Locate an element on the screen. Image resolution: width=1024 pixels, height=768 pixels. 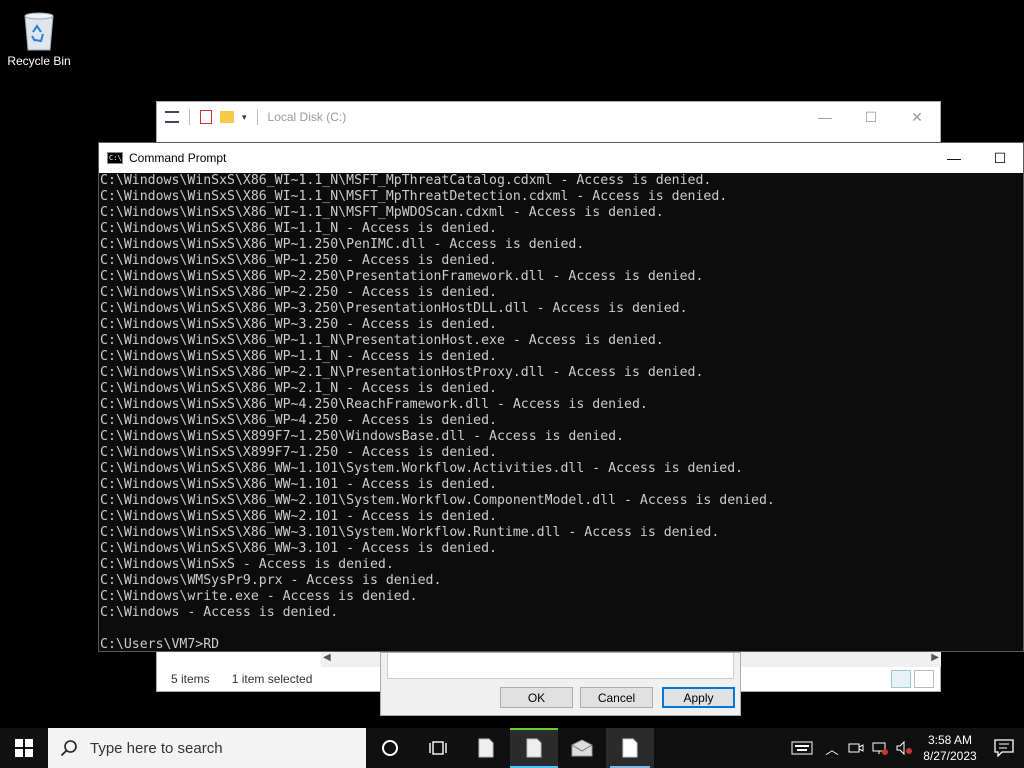
properties-dialog: OK Cancel Apply is located at coordinates (560, 684).